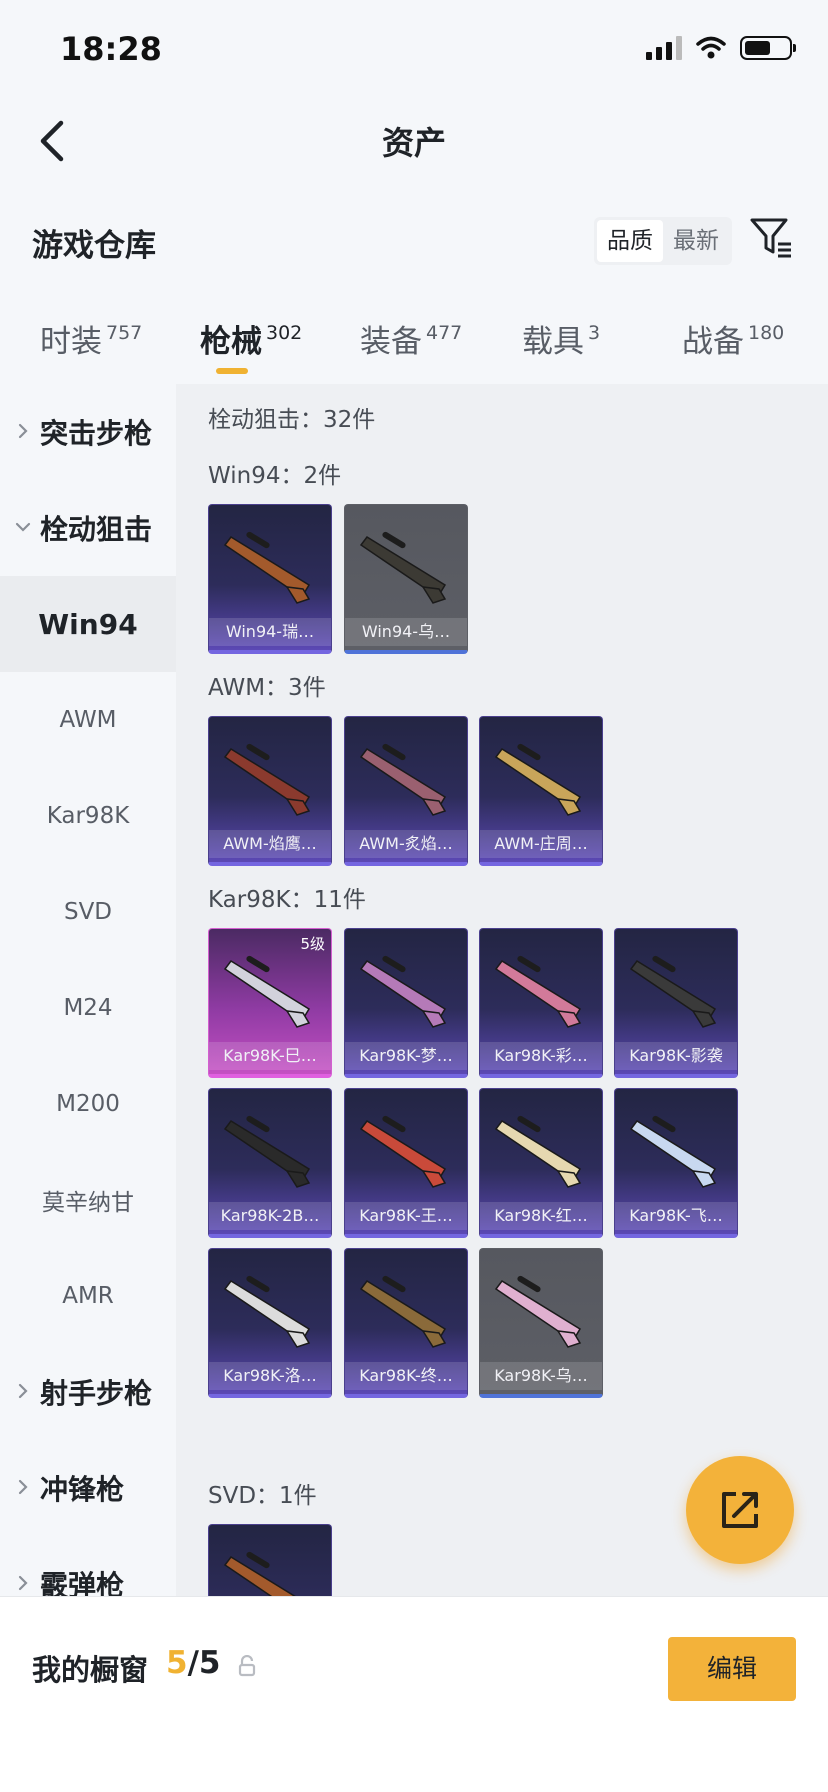 The image size is (828, 1792). I want to click on sidebar-item-label: 冲锋枪, so click(82, 1489).